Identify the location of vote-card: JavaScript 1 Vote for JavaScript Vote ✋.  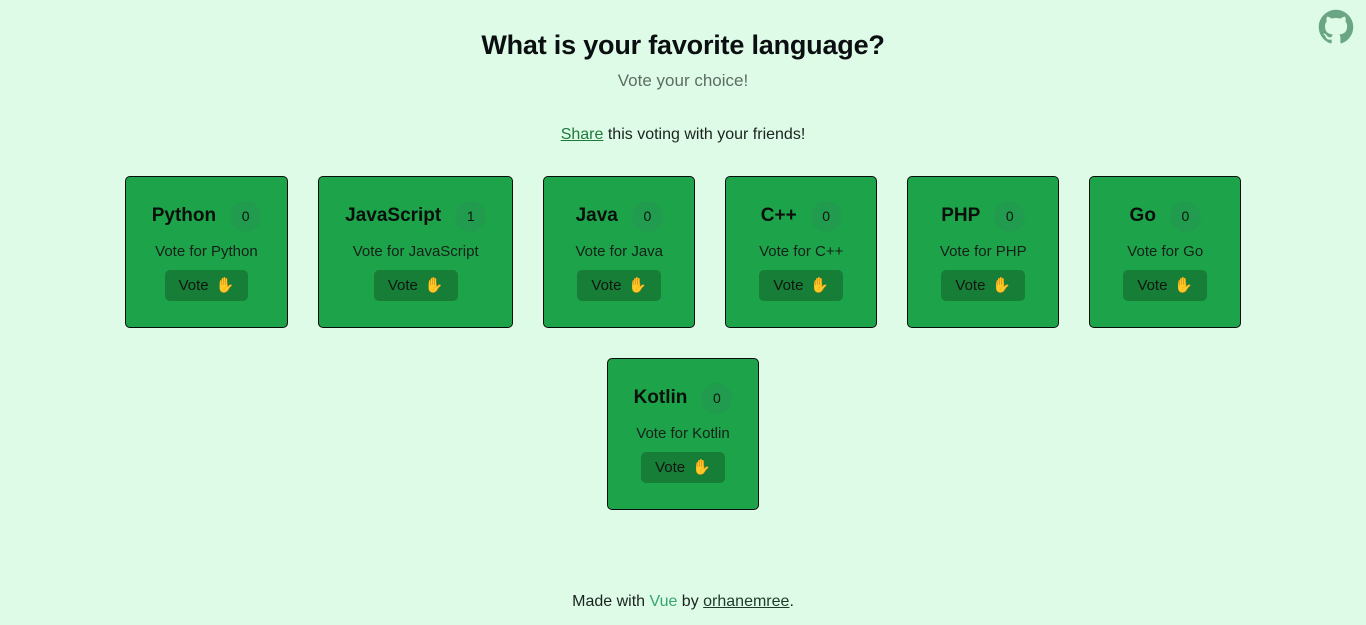
(416, 252).